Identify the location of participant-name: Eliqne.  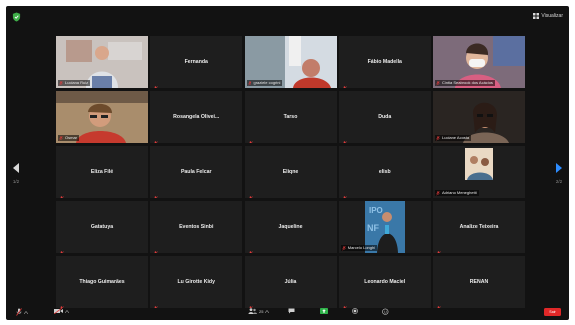
(290, 172).